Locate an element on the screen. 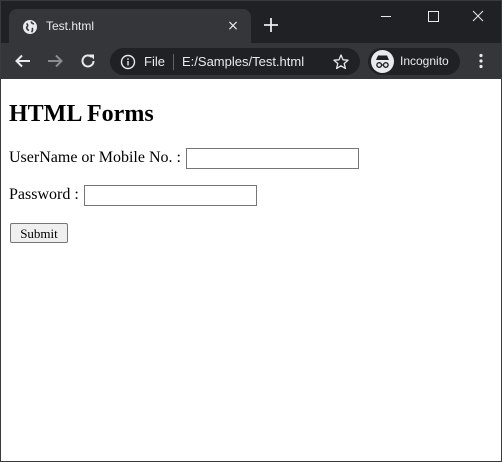 The height and width of the screenshot is (462, 502). maximize-icon is located at coordinates (433, 16).